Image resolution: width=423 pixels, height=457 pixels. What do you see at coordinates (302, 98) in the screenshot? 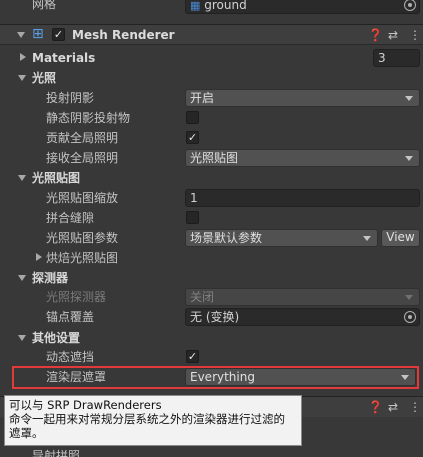
I see `cast-shadows-dropdown: 开启` at bounding box center [302, 98].